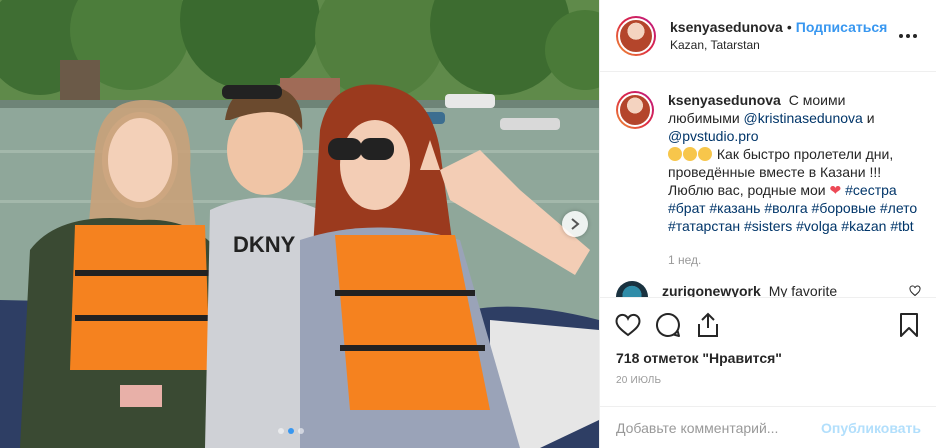  I want to click on share-button, so click(708, 325).